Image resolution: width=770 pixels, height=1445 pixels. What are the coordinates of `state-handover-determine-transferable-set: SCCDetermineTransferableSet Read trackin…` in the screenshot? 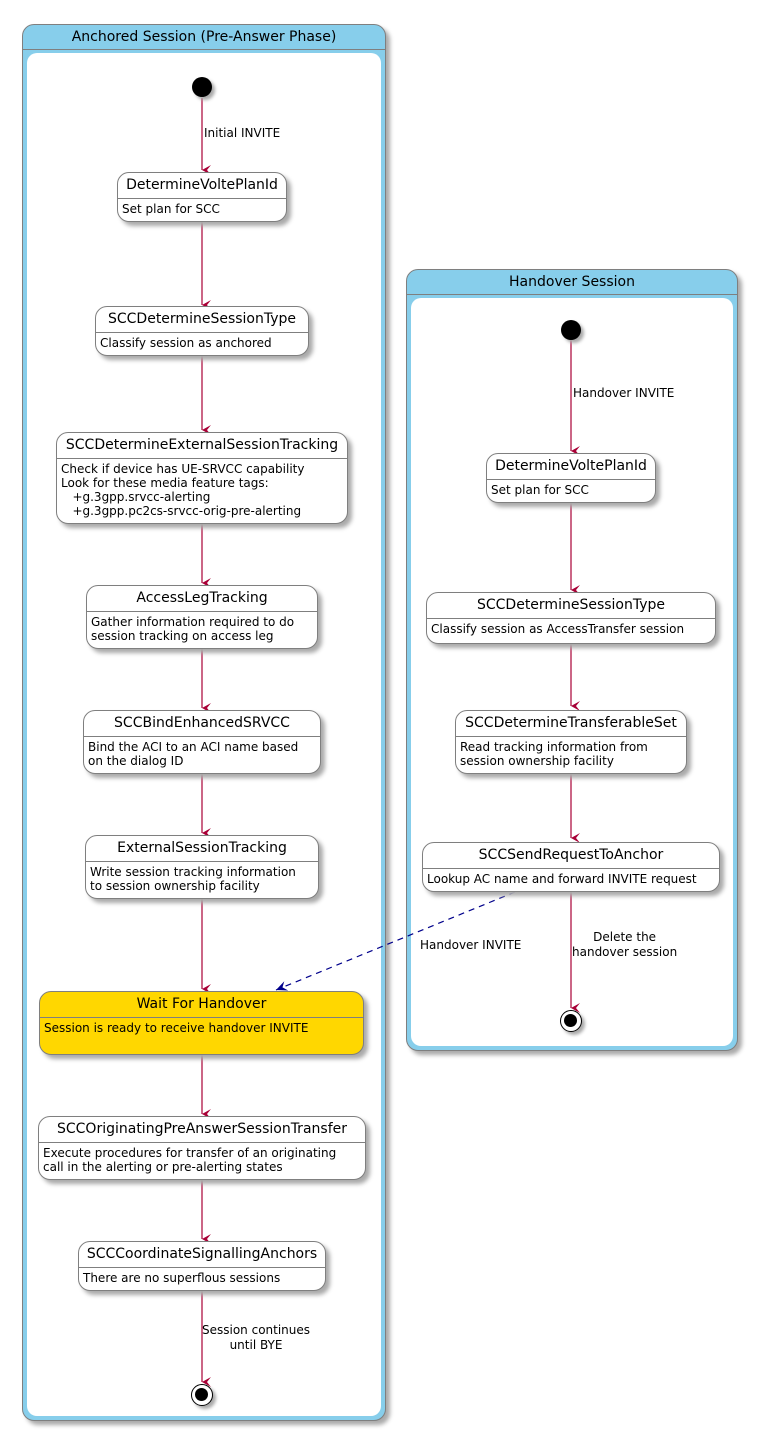 It's located at (571, 742).